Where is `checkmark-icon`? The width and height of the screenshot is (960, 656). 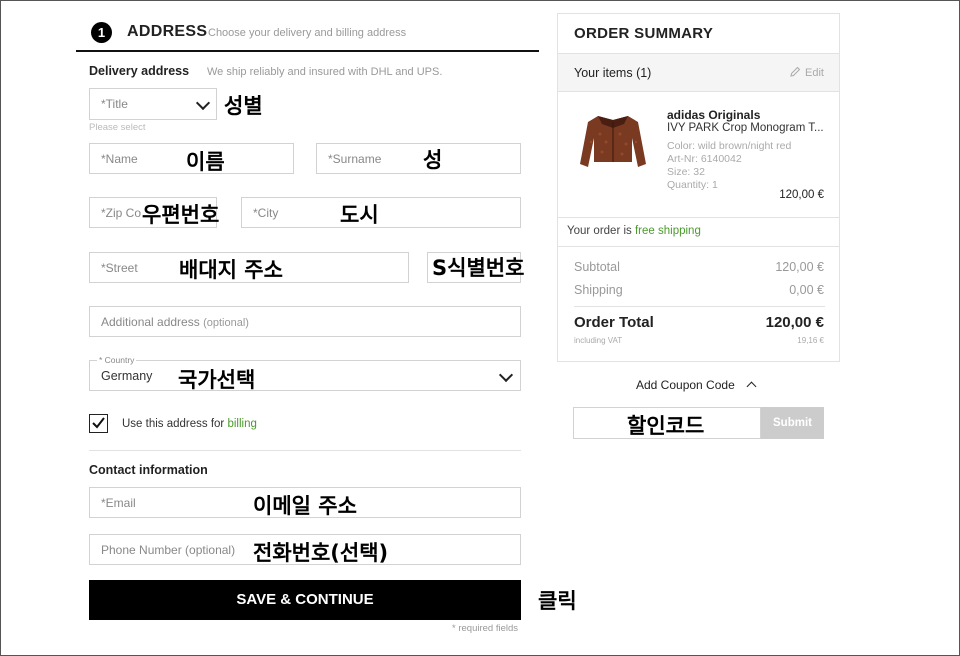
checkmark-icon is located at coordinates (98, 423).